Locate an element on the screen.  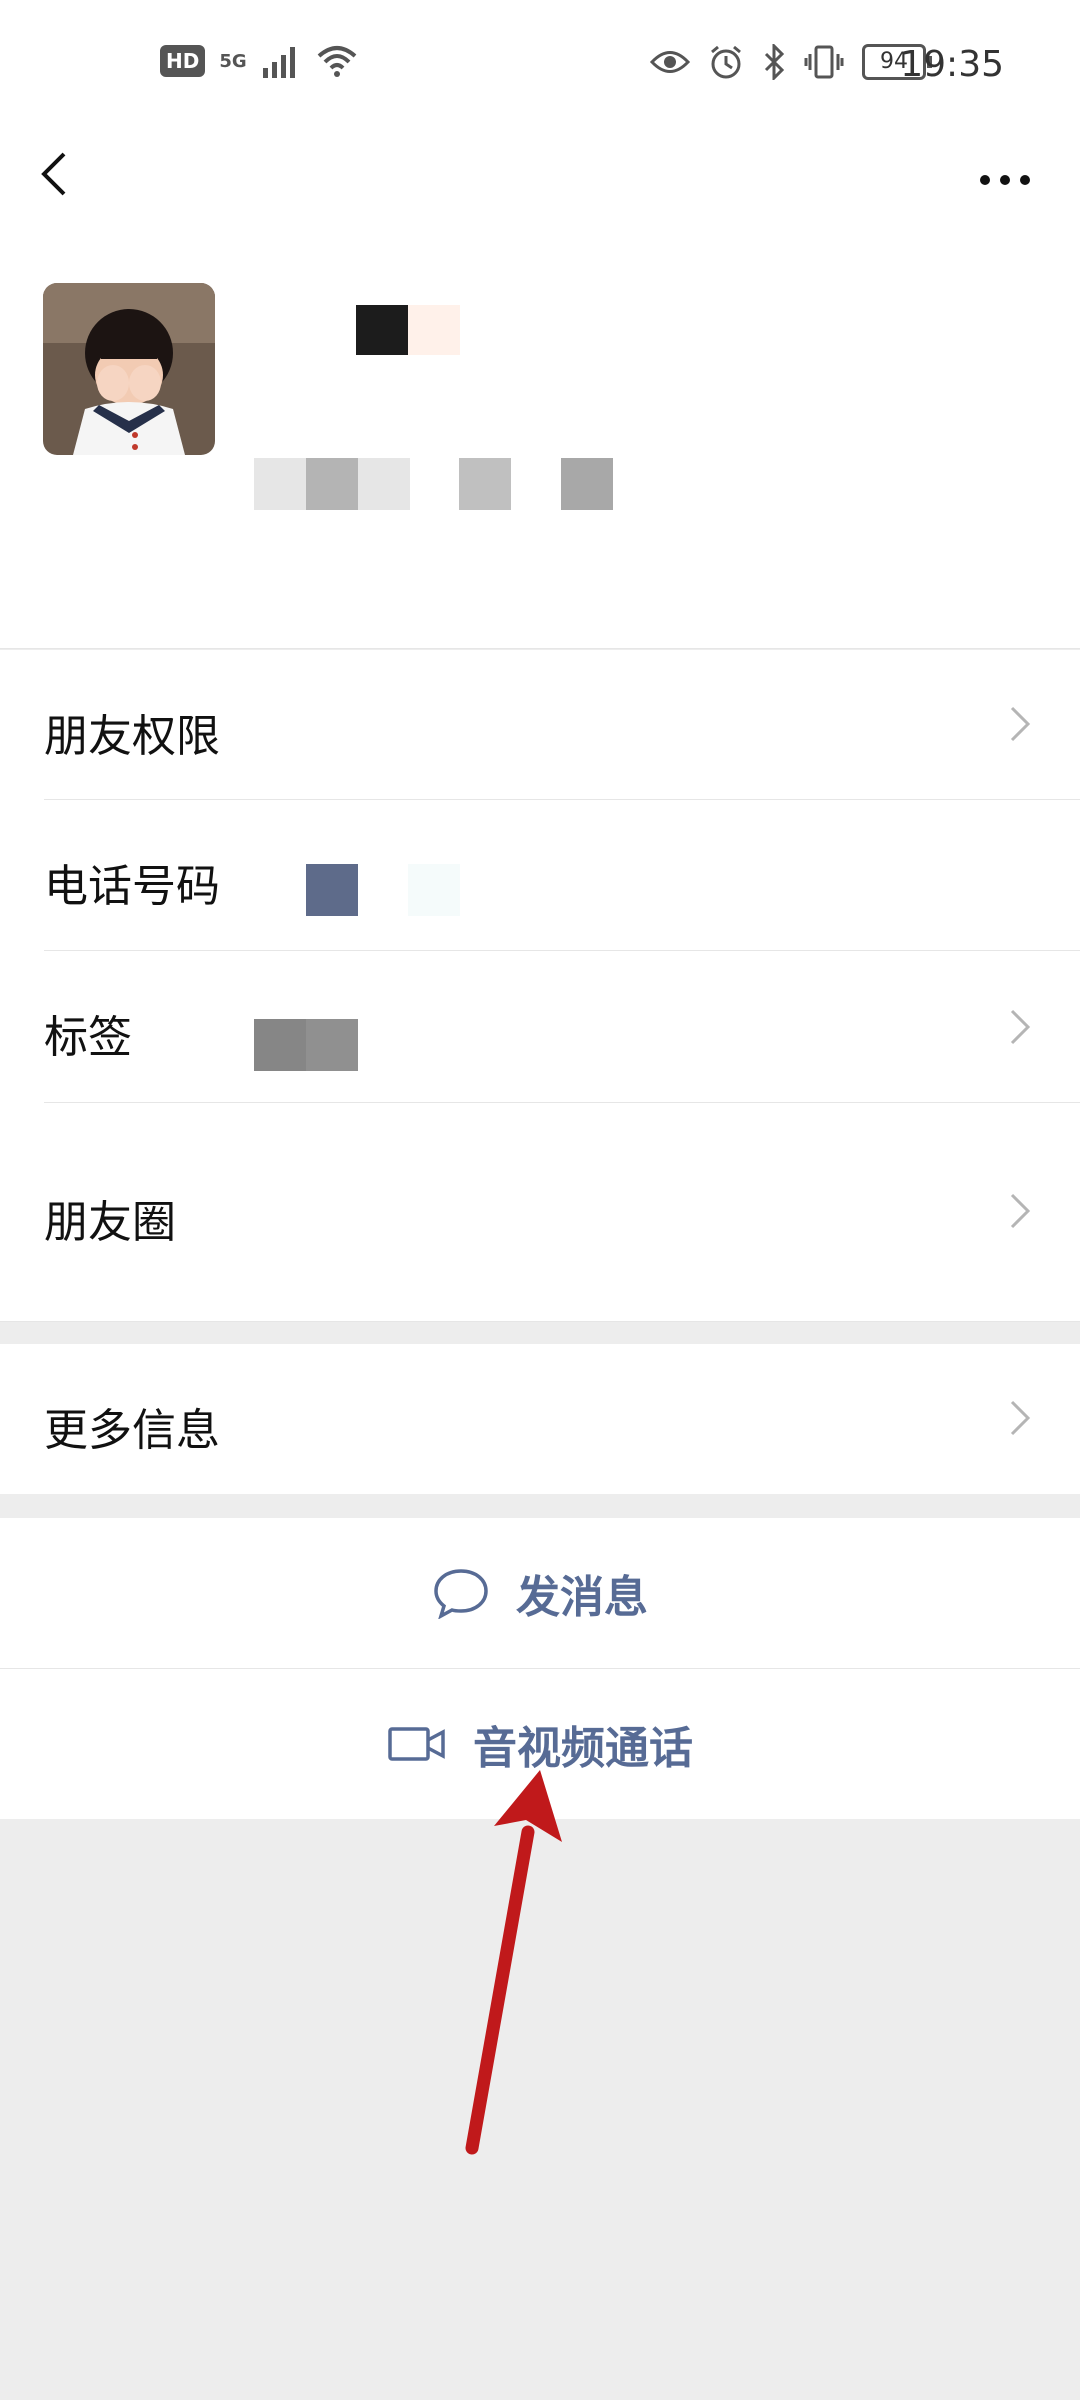
redacted-tag is located at coordinates (306, 1045).